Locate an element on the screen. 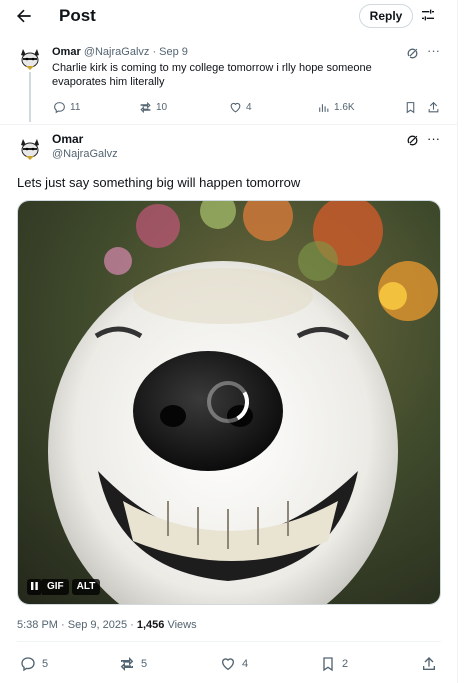 The height and width of the screenshot is (683, 464). repost-action: 5 is located at coordinates (133, 664).